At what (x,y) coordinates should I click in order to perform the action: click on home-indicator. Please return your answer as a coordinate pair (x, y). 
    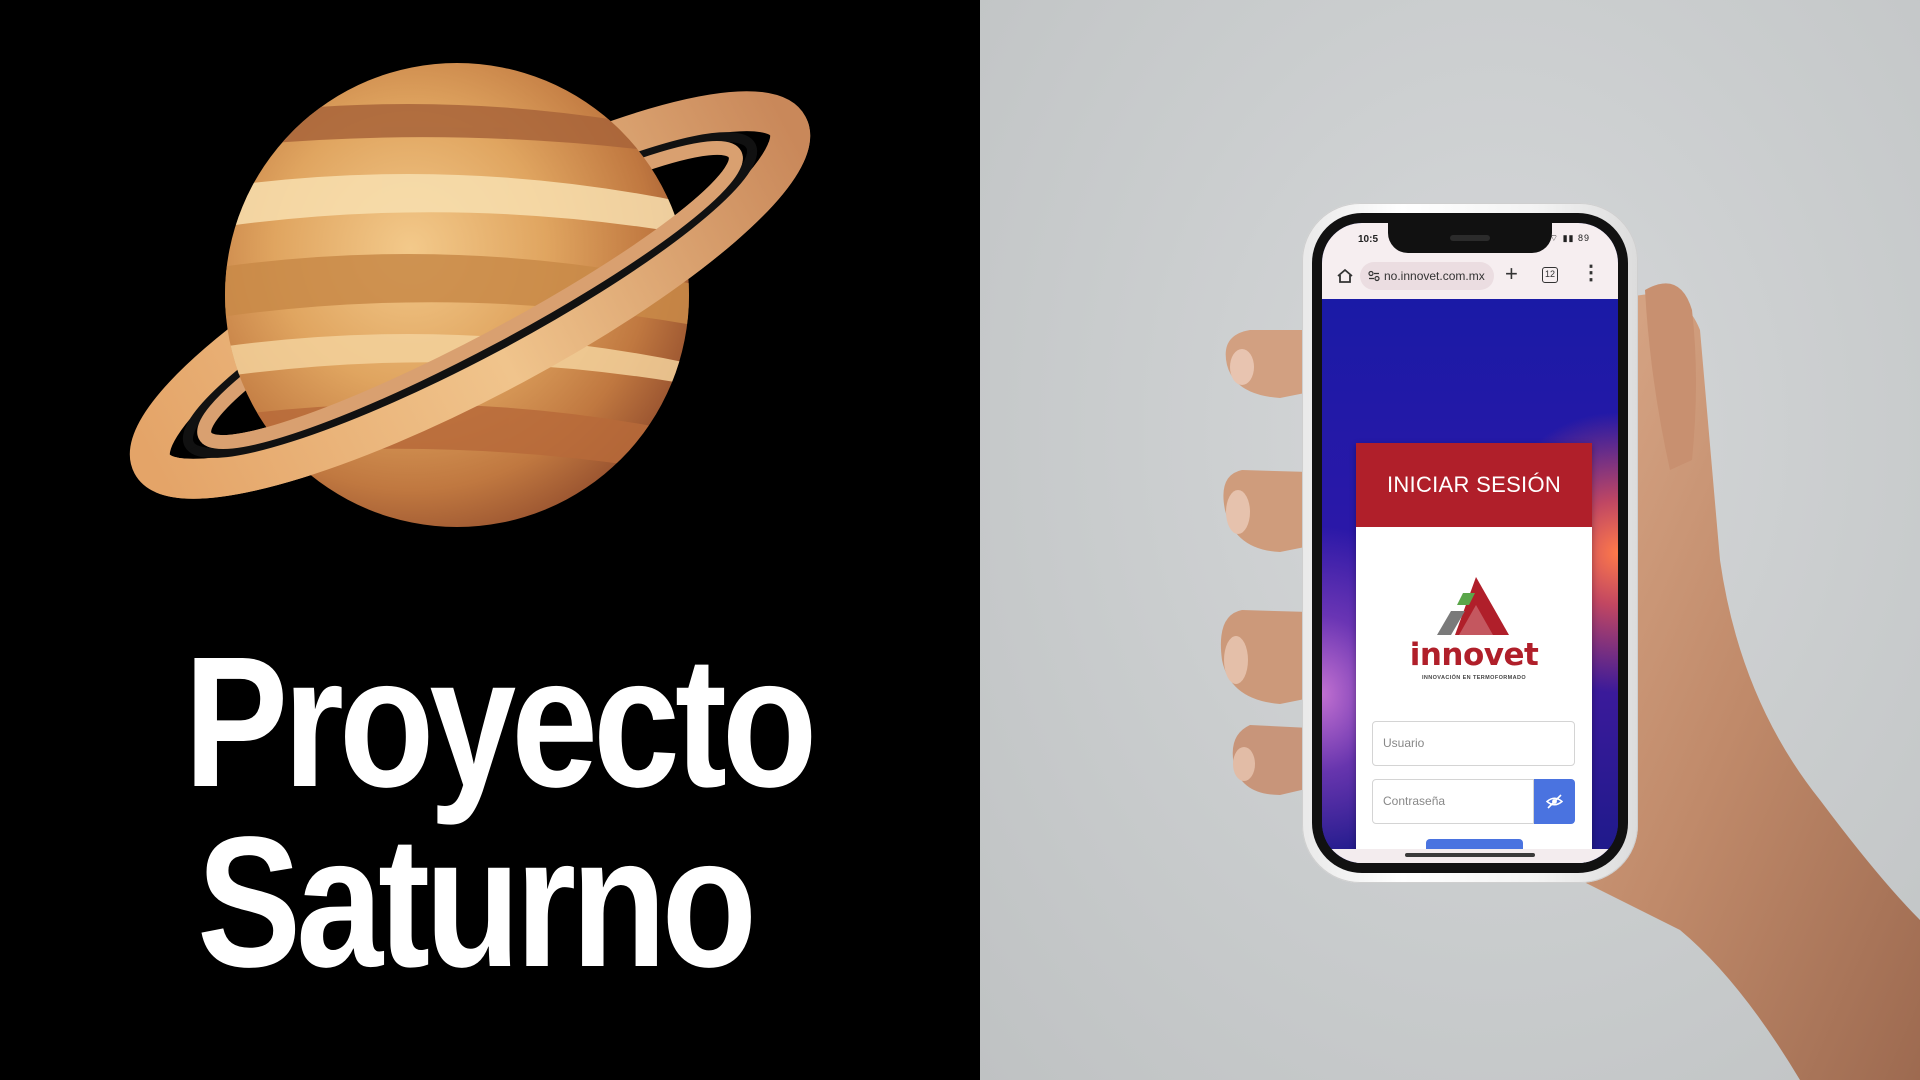
    Looking at the image, I should click on (1470, 855).